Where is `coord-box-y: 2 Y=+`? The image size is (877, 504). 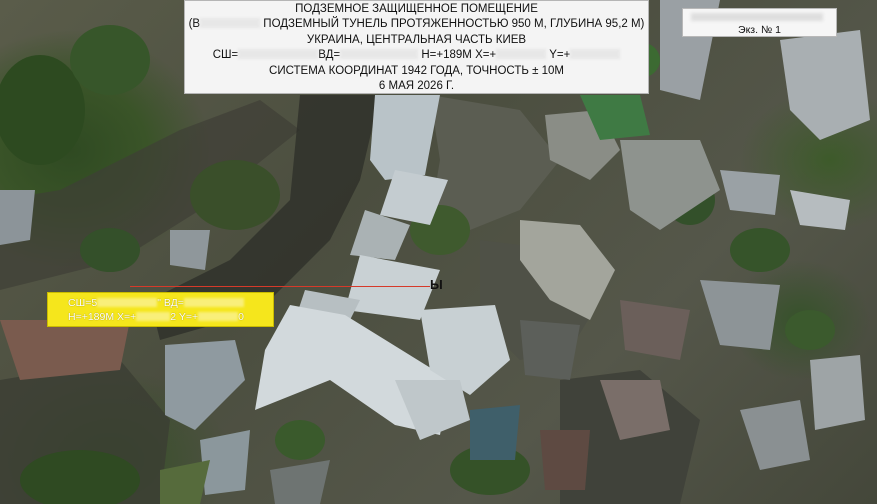
coord-box-y: 2 Y=+ is located at coordinates (184, 317).